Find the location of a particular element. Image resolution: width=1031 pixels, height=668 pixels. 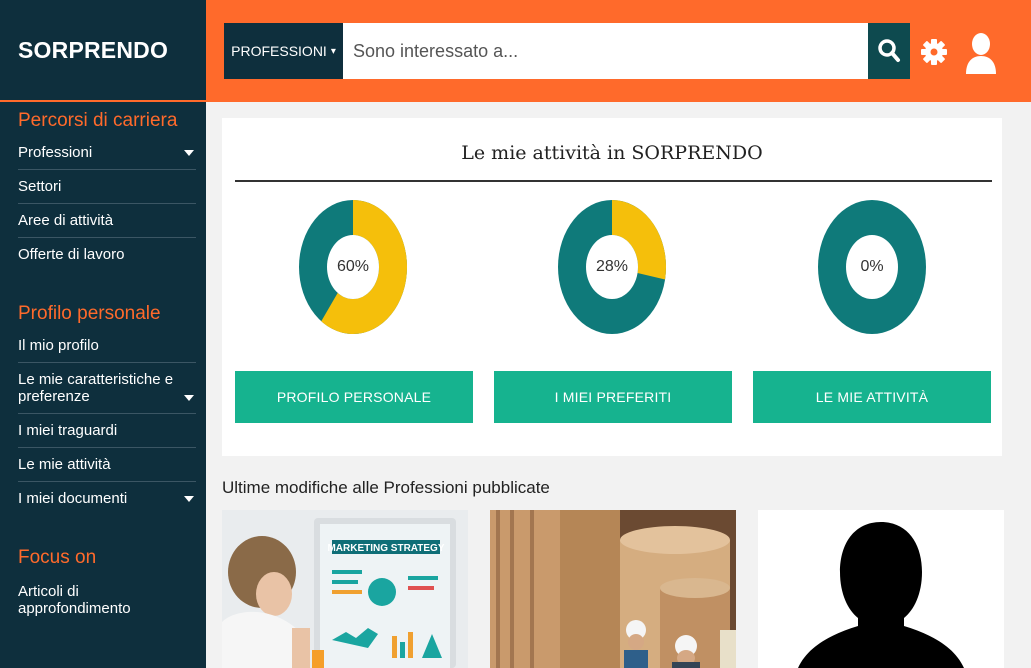

sidebar-item-traguardi: I miei traguardi is located at coordinates (107, 431).